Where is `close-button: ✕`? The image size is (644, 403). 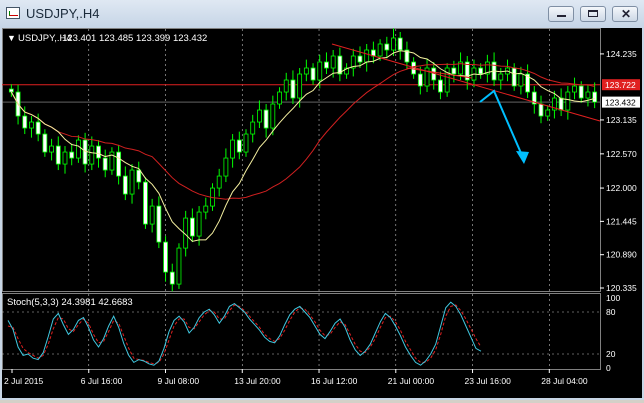
close-button: ✕ is located at coordinates (625, 14).